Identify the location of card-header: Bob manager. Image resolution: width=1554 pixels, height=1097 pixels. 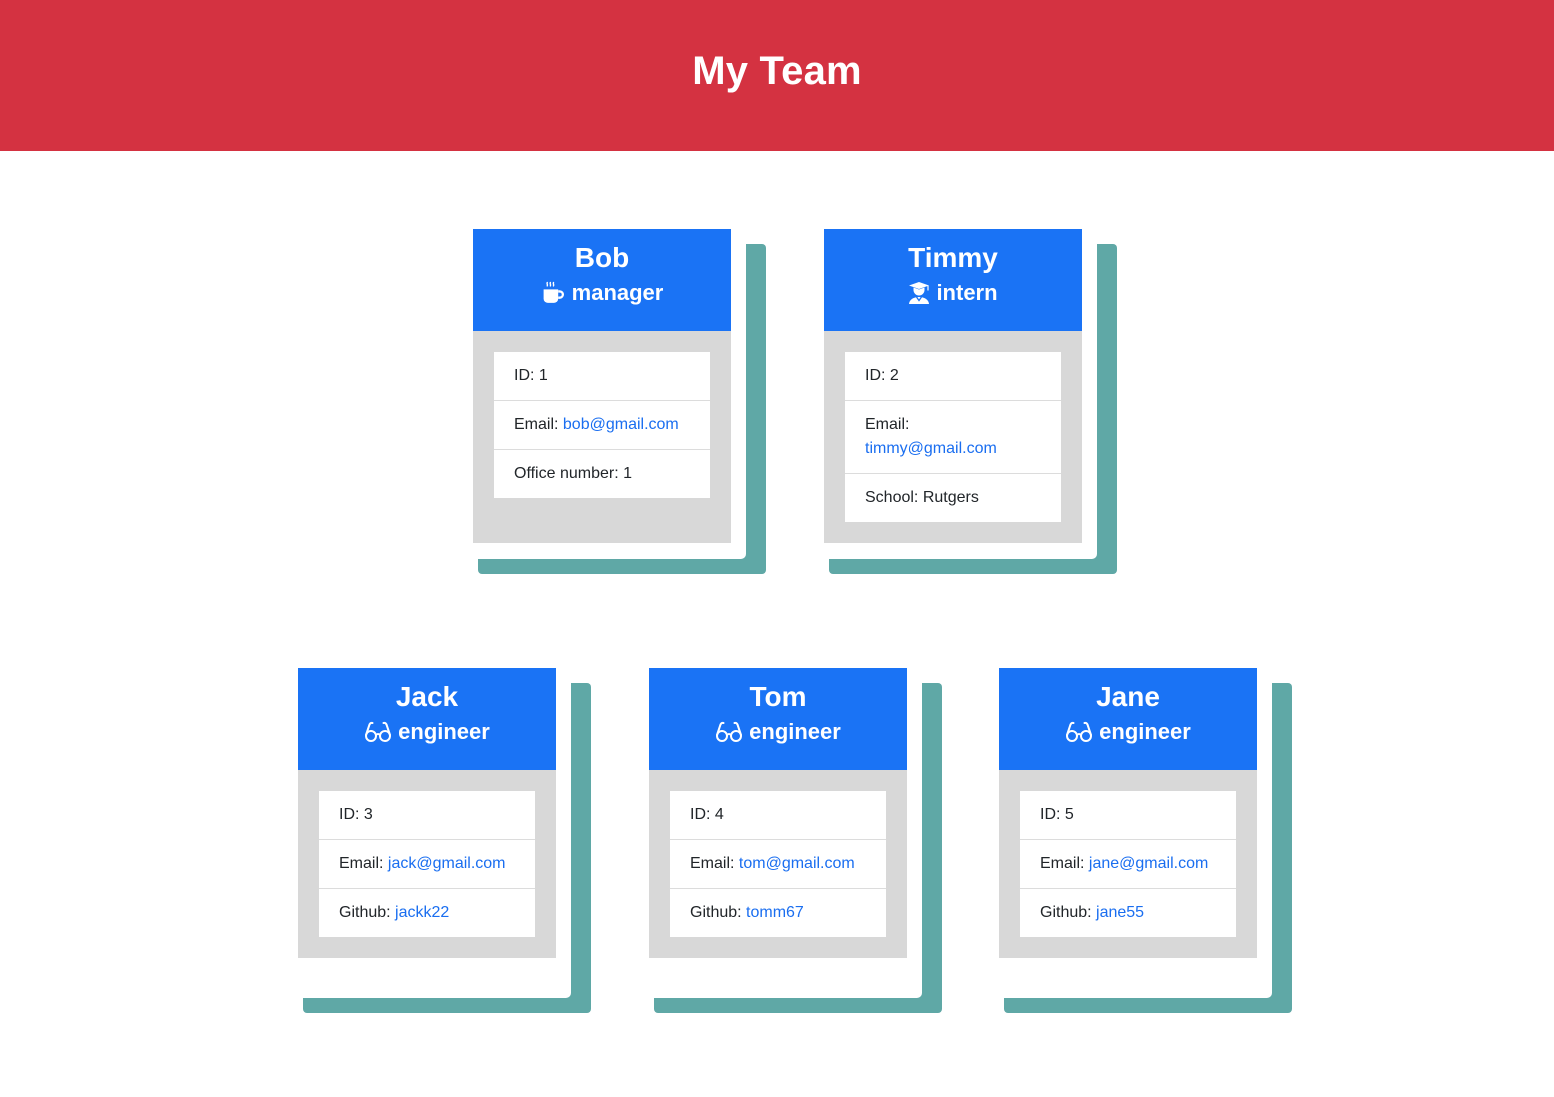
(602, 280).